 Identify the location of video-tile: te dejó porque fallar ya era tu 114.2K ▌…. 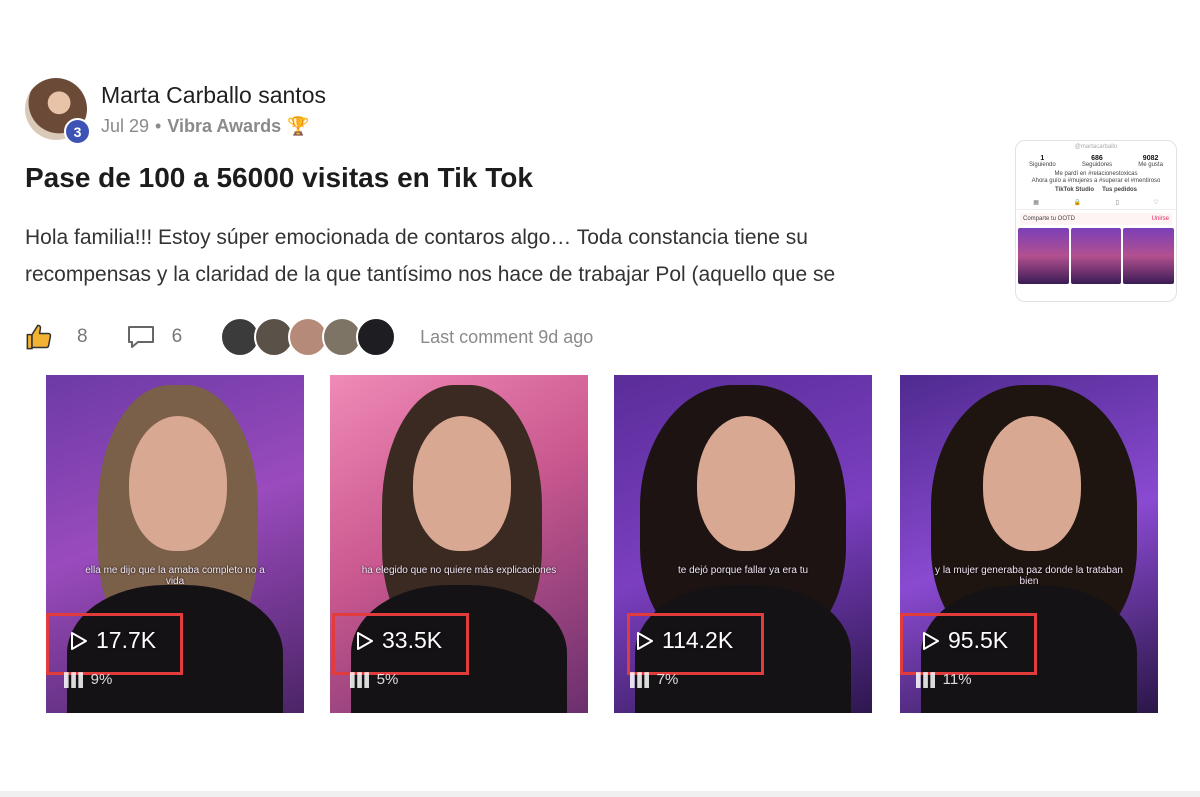
(743, 544).